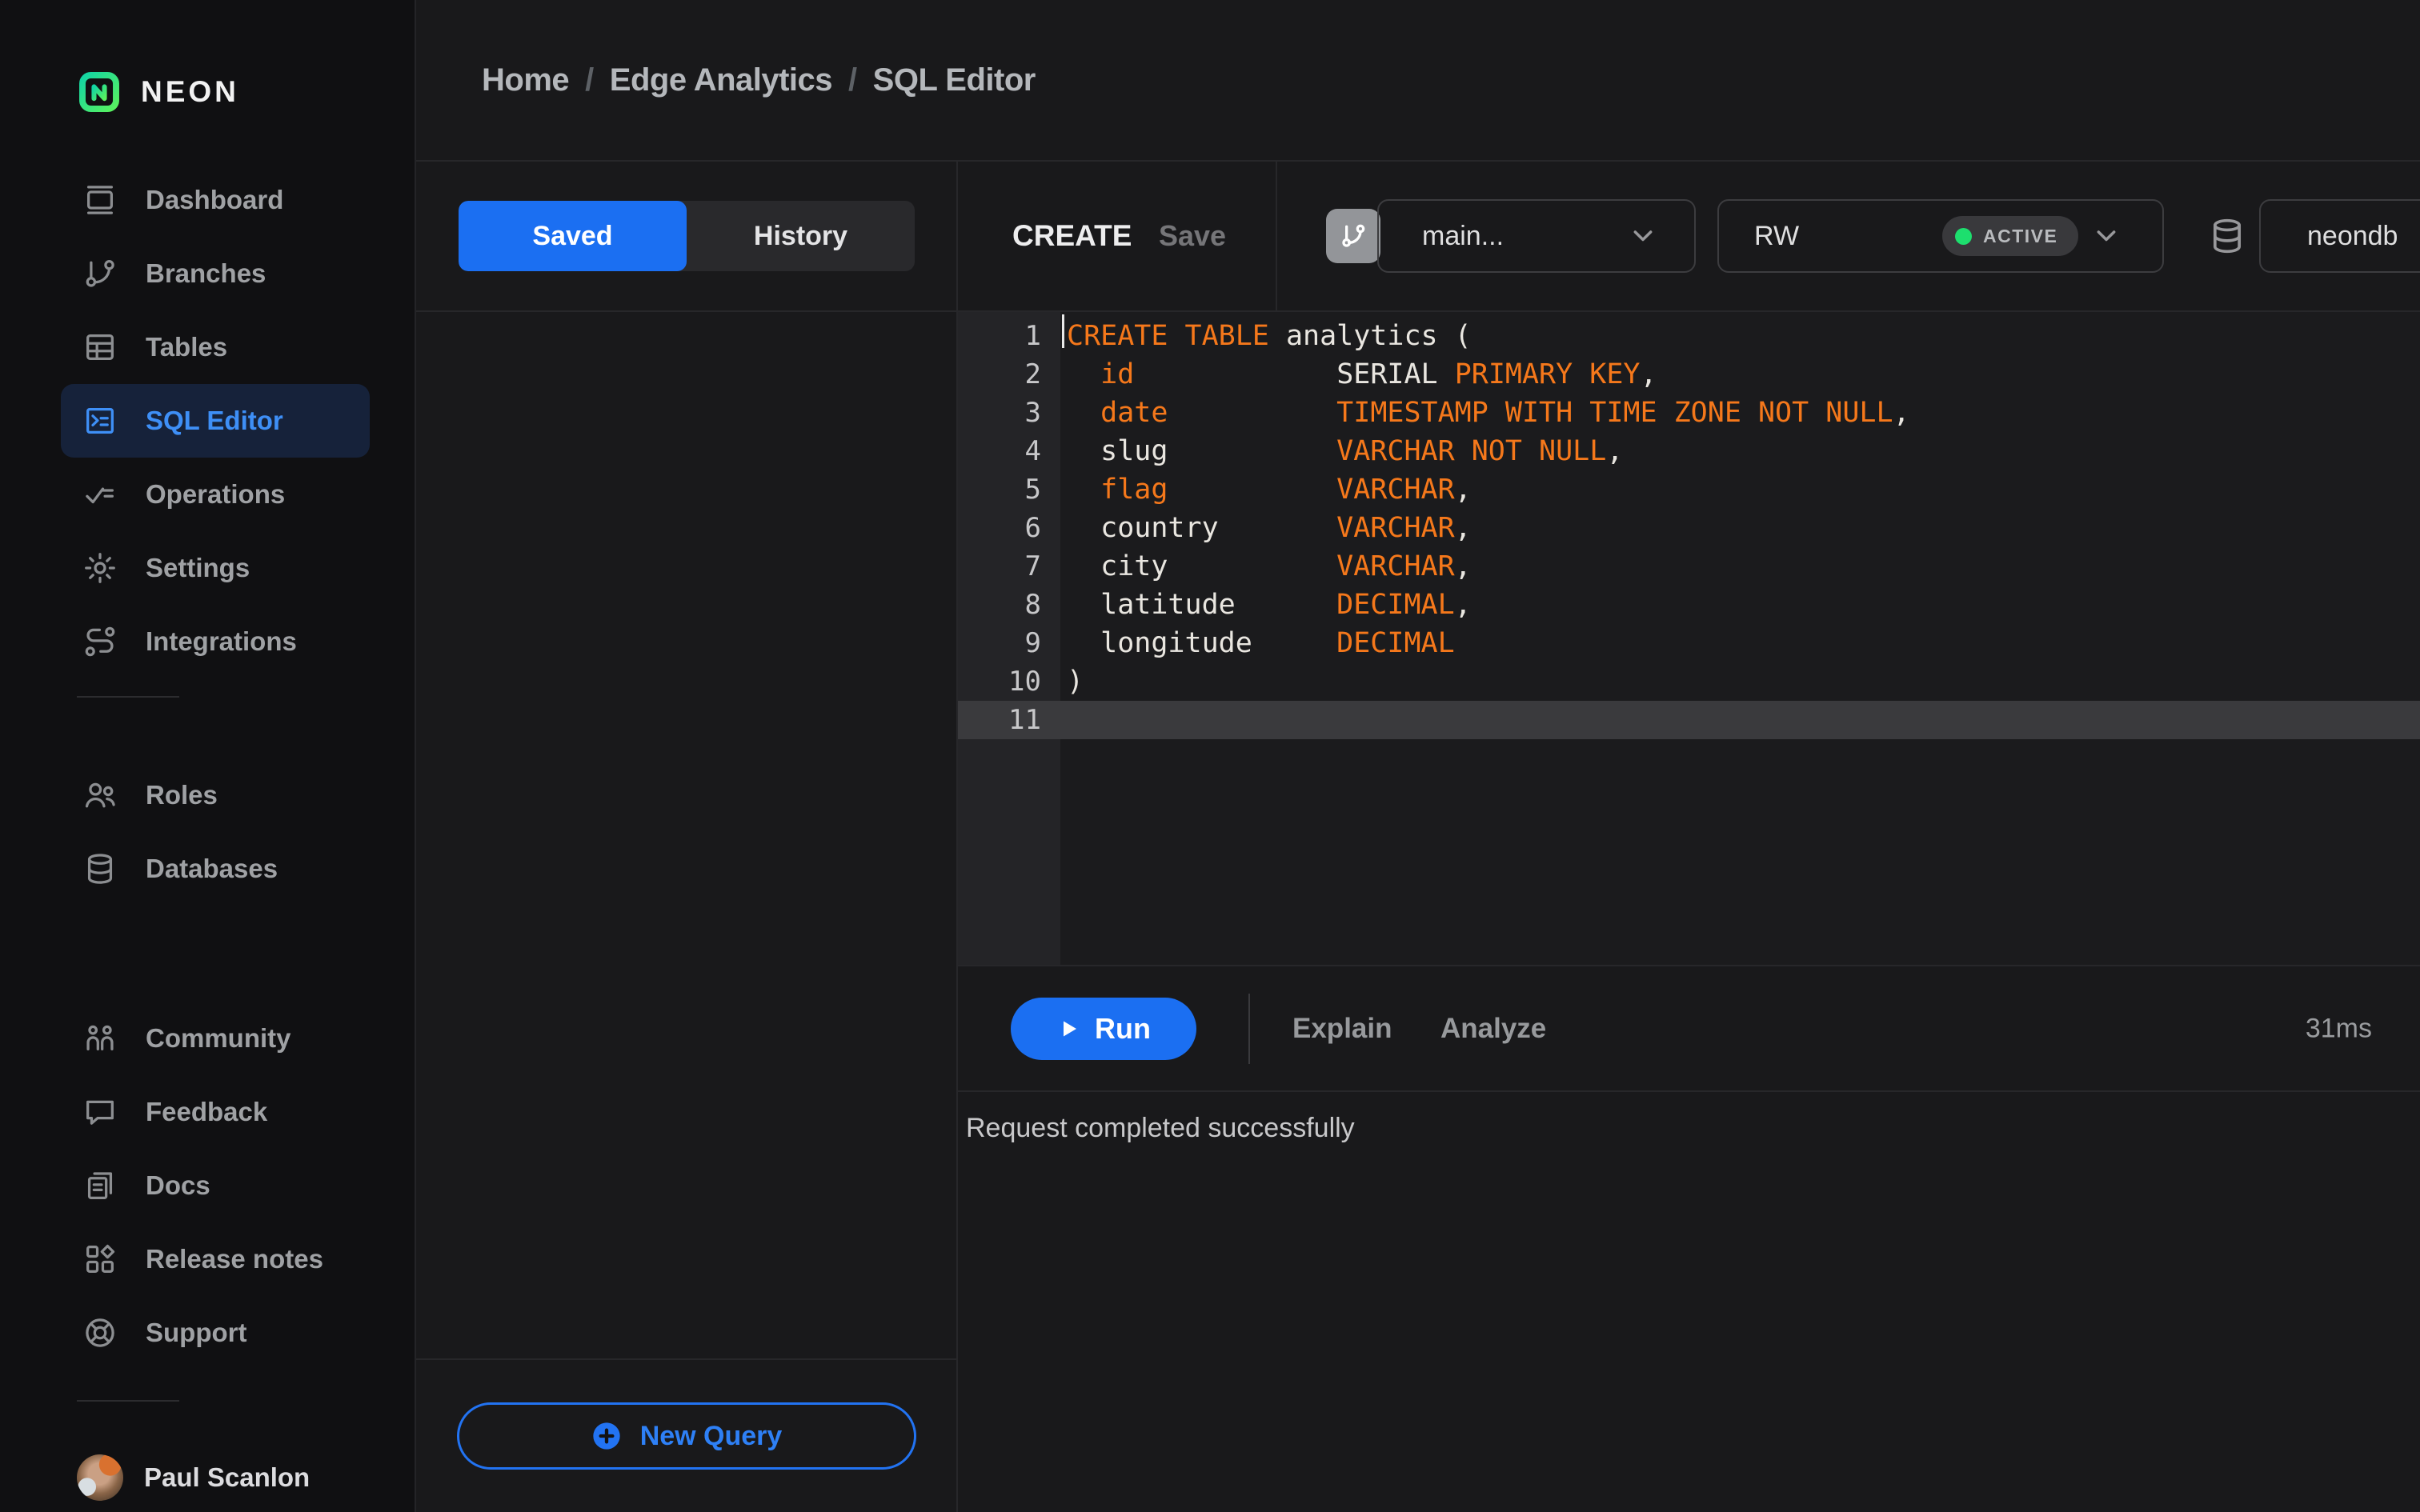 The width and height of the screenshot is (2420, 1512). Describe the element at coordinates (182, 795) in the screenshot. I see `sidebar-item-label: Roles` at that location.